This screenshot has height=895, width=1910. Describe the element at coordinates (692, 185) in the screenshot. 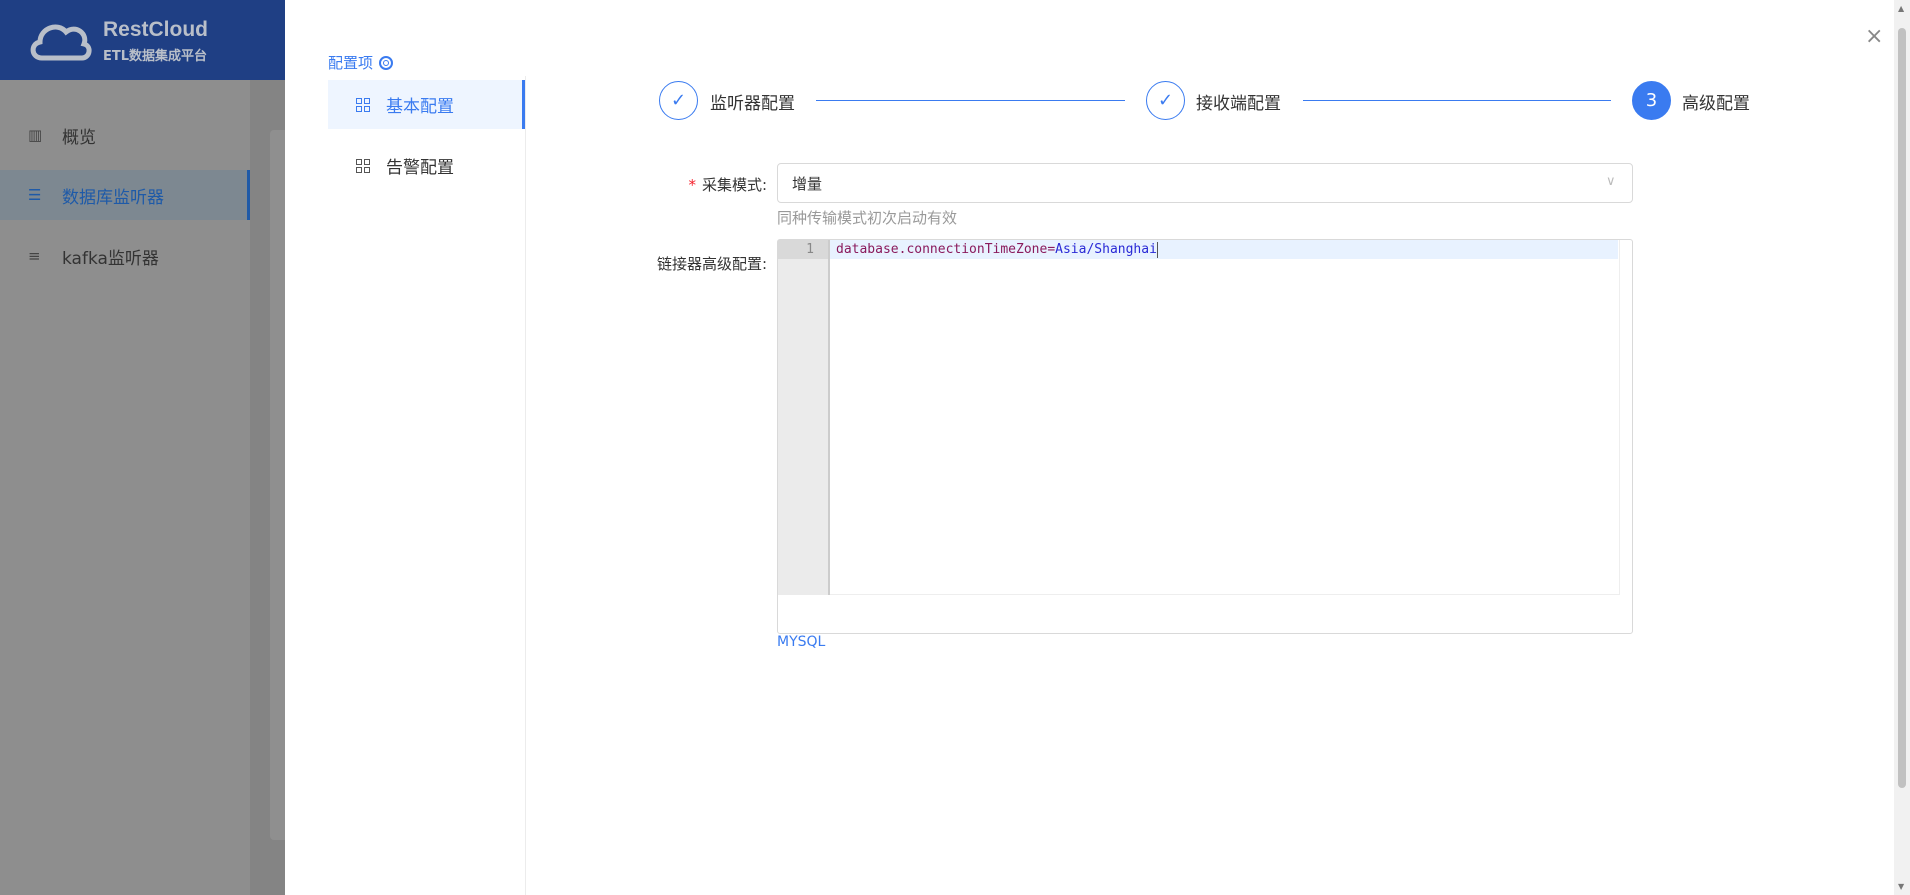

I see `required-mark: *` at that location.